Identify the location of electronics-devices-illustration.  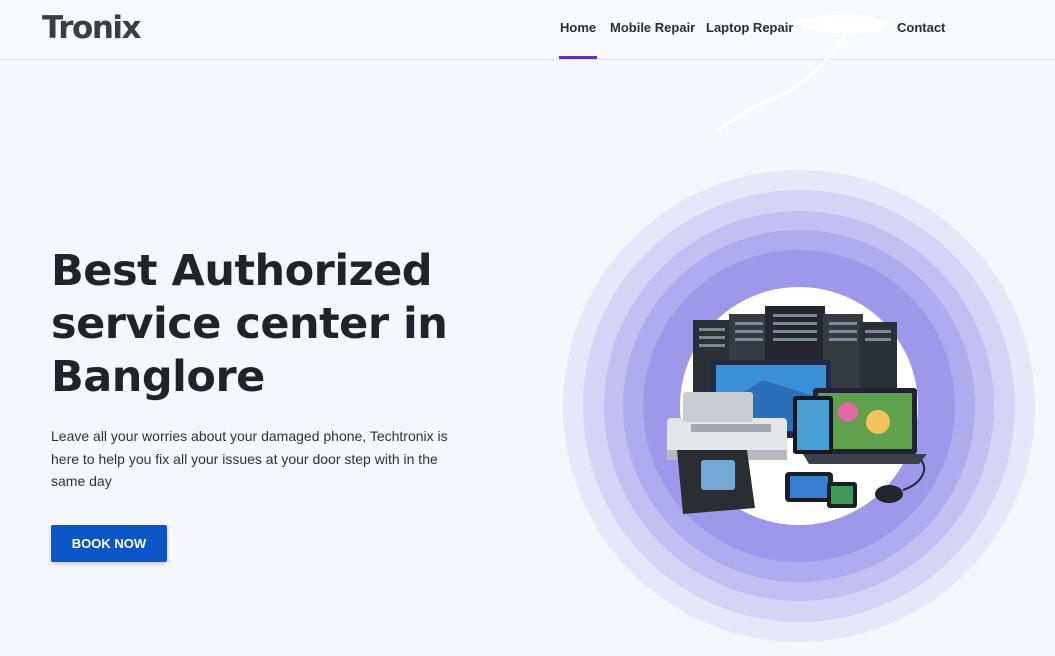
(797, 410).